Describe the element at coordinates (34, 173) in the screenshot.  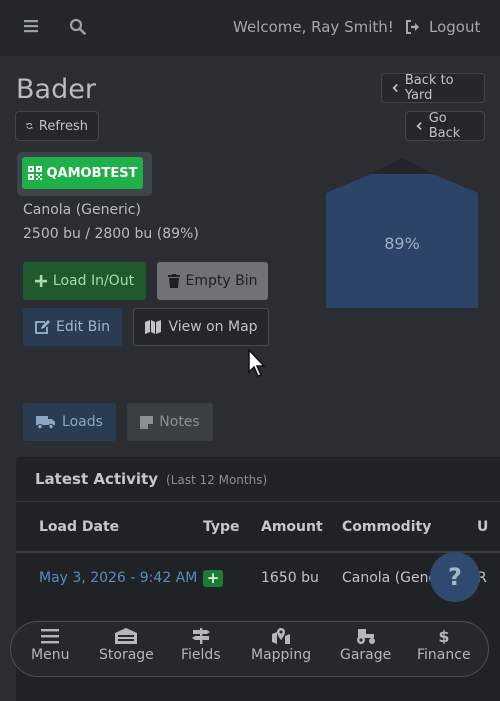
I see `qr-code-icon` at that location.